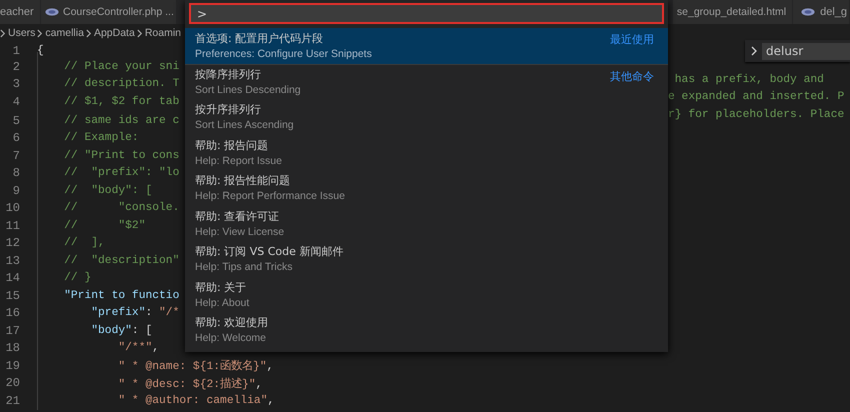 The height and width of the screenshot is (412, 850). What do you see at coordinates (195, 366) in the screenshot?
I see `code-line: " * @name: ${1:函数名}",` at bounding box center [195, 366].